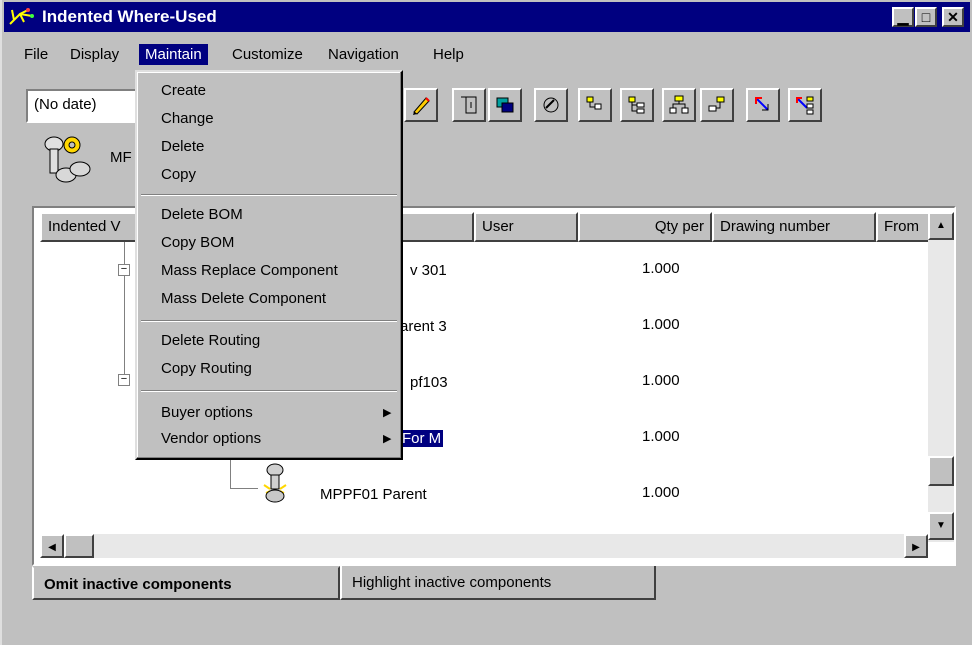  I want to click on menu-maintain: Maintain, so click(173, 54).